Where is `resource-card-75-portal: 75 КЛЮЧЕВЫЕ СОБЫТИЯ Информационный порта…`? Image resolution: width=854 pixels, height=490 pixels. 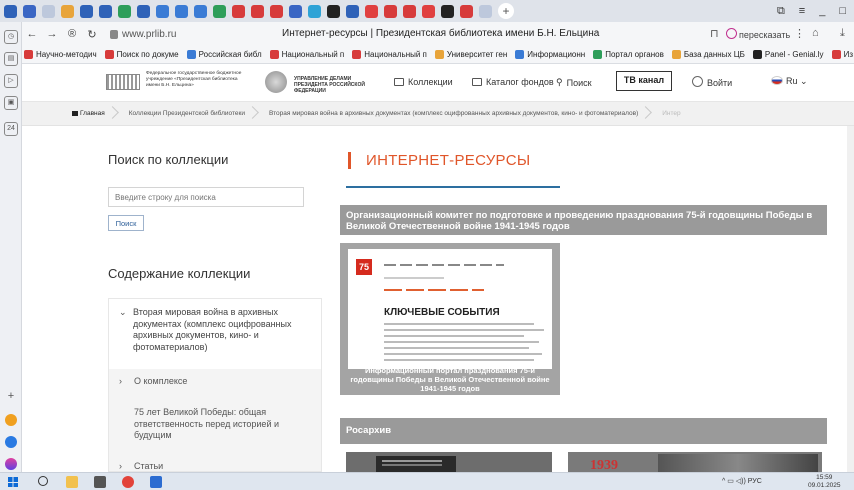 resource-card-75-portal: 75 КЛЮЧЕВЫЕ СОБЫТИЯ Информационный порта… is located at coordinates (450, 319).